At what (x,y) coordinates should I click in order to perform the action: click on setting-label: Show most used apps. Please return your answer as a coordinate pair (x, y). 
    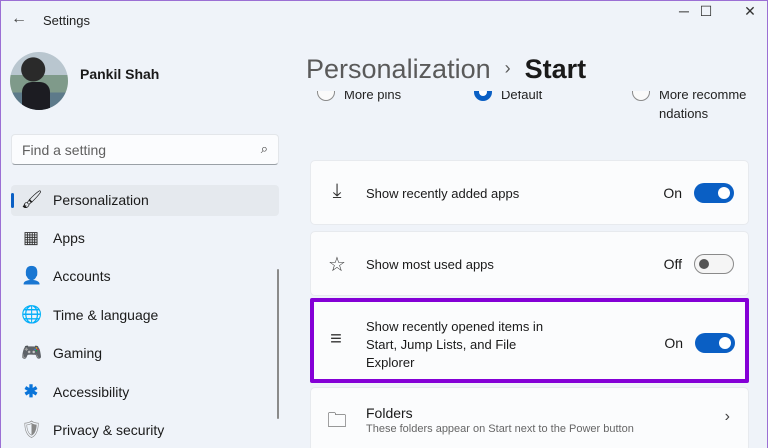
    Looking at the image, I should click on (430, 264).